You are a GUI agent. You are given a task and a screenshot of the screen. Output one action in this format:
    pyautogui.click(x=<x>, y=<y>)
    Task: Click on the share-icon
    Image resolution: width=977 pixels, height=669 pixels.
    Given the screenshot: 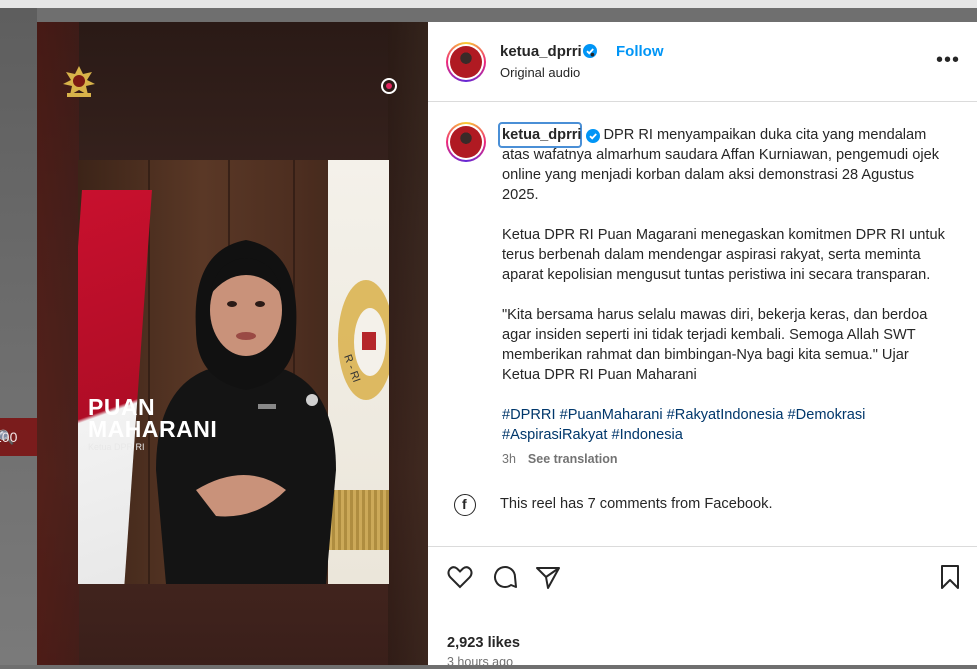 What is the action you would take?
    pyautogui.click(x=548, y=577)
    